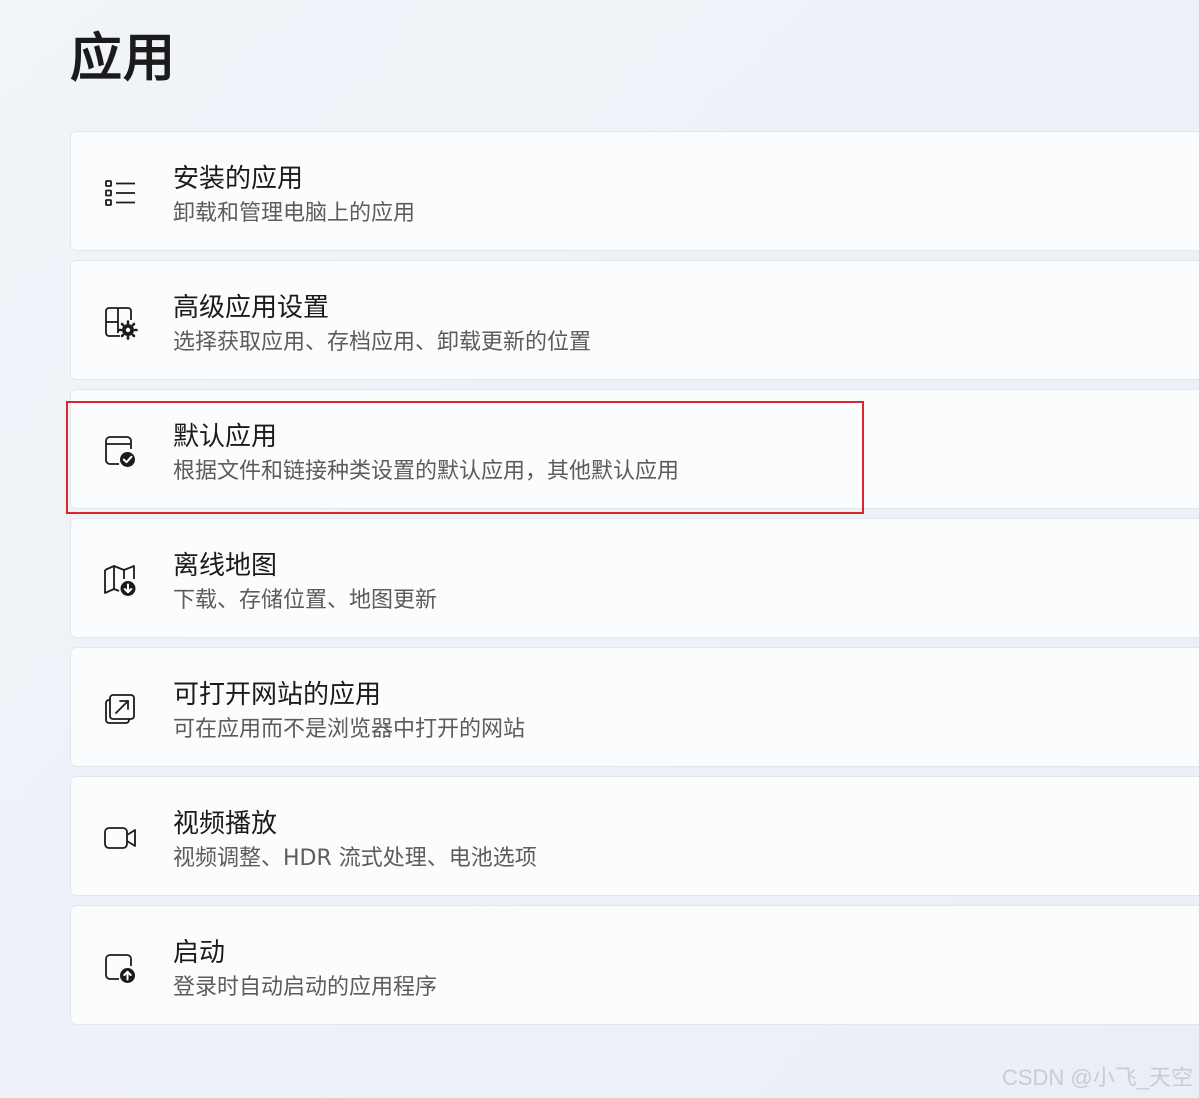 The width and height of the screenshot is (1199, 1098). Describe the element at coordinates (120, 193) in the screenshot. I see `list-icon` at that location.